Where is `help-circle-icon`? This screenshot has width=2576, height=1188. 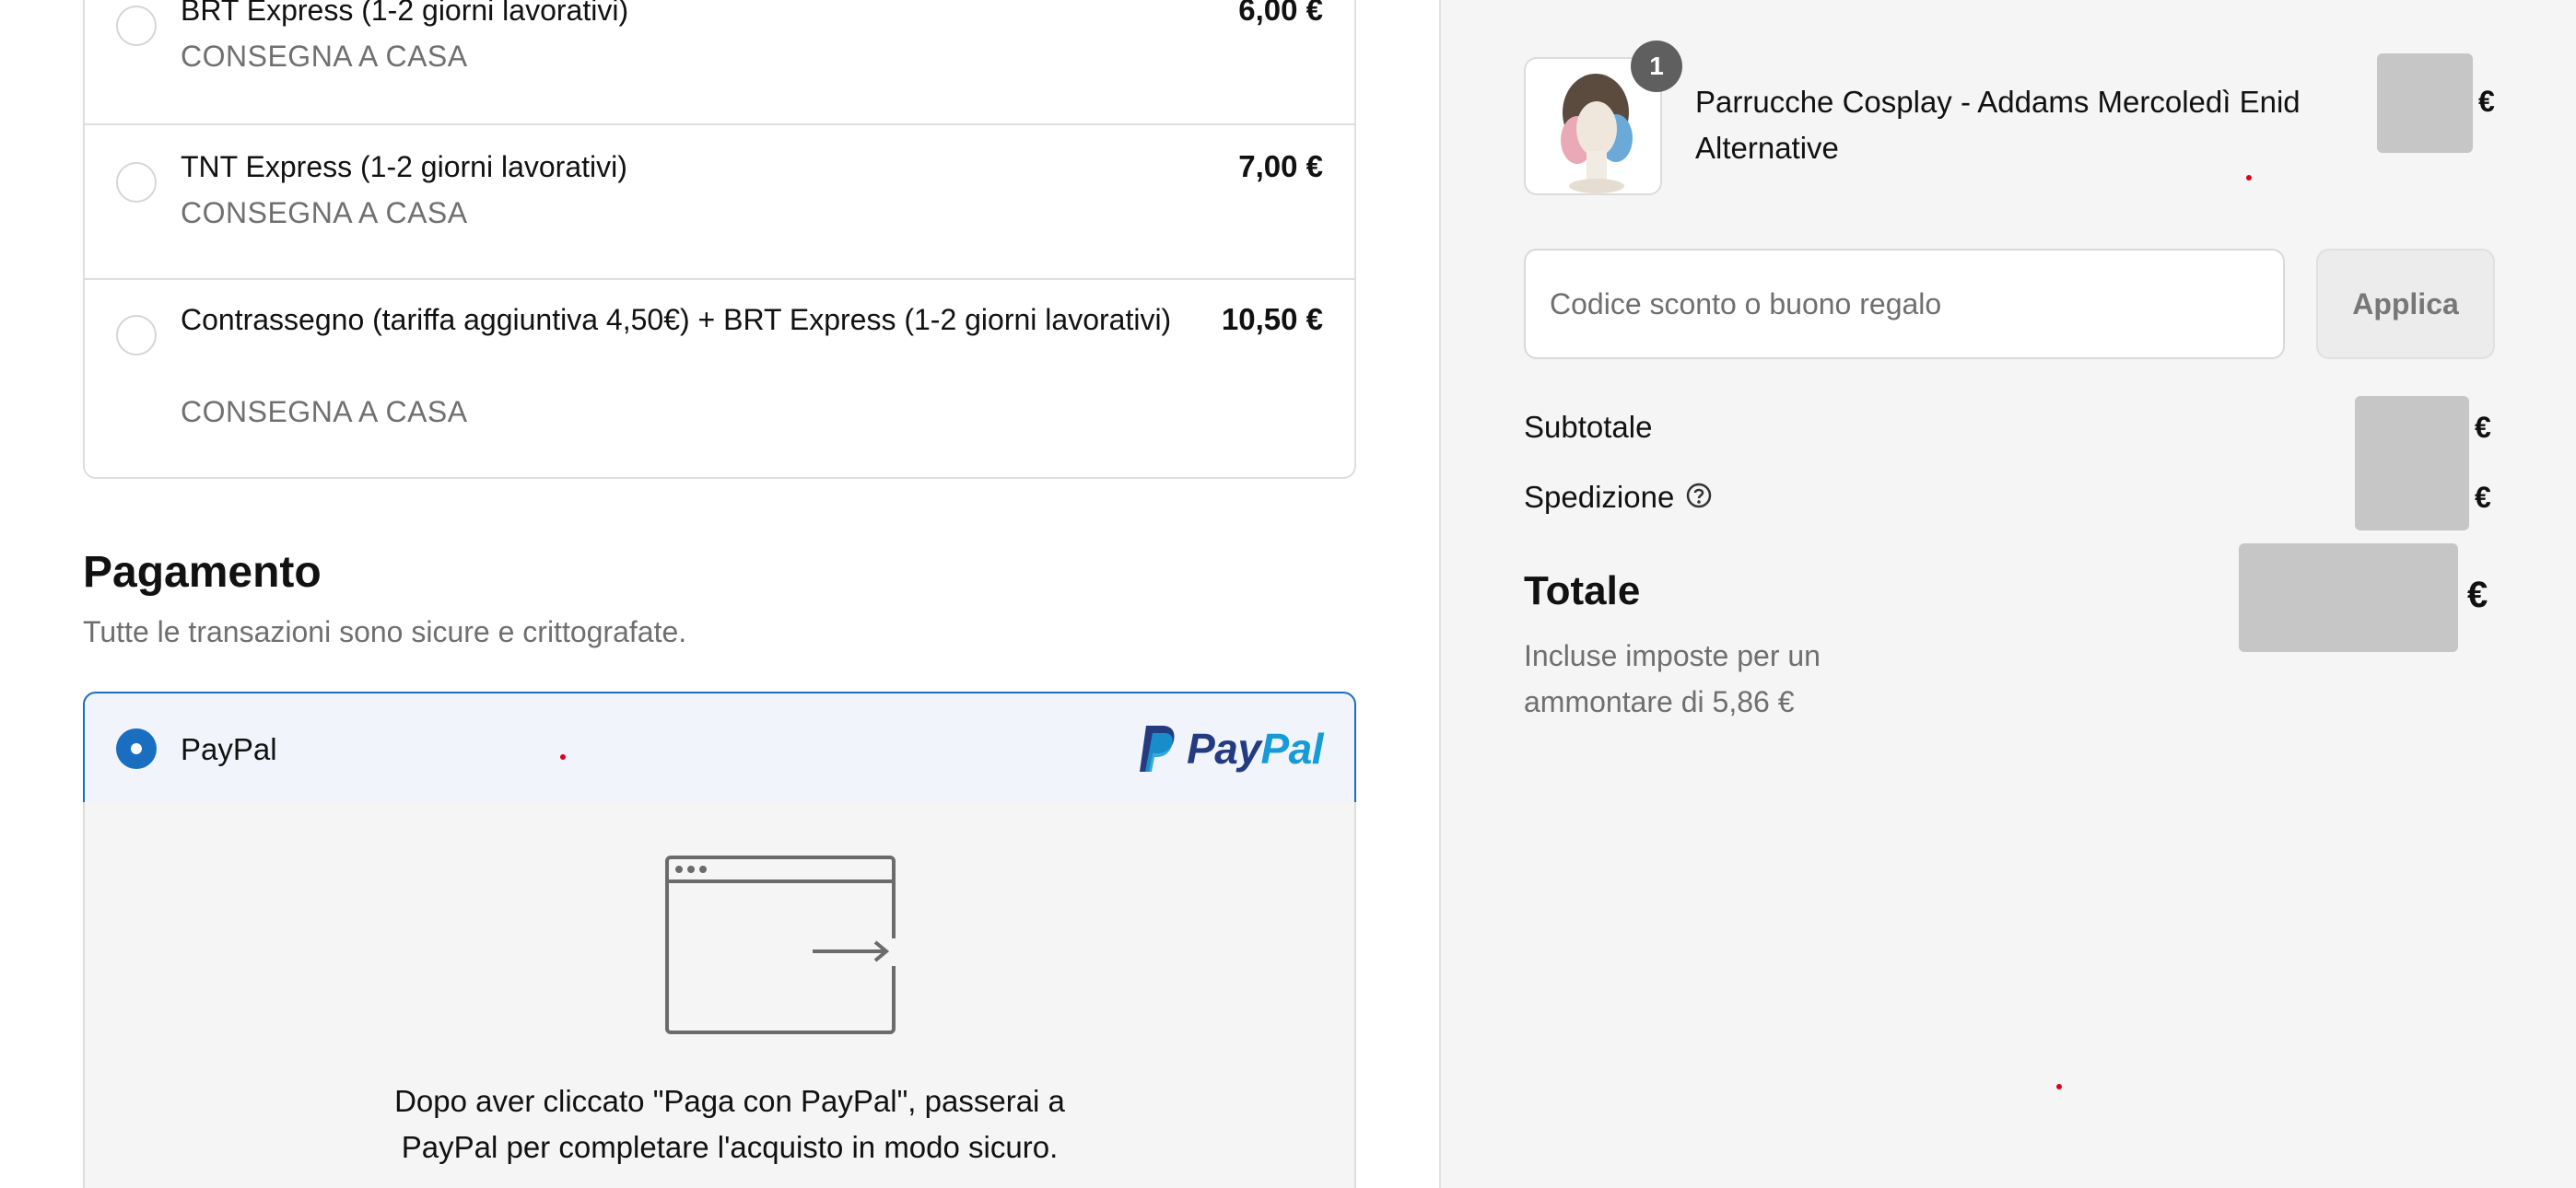
help-circle-icon is located at coordinates (1699, 499).